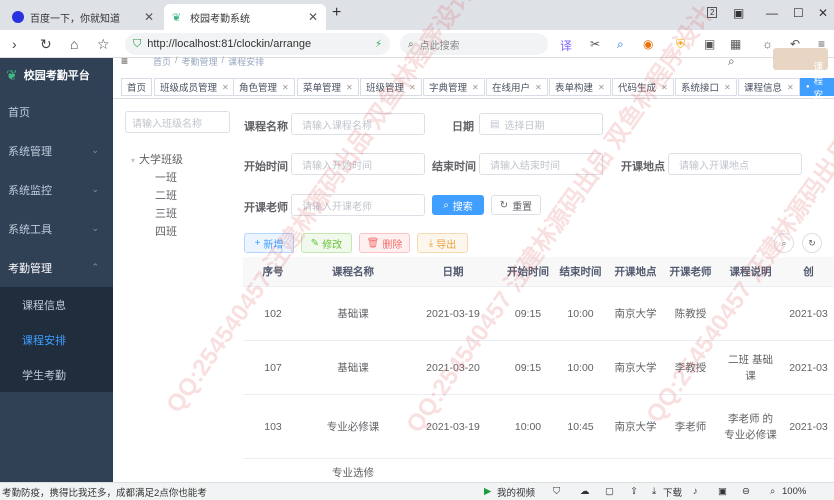 Image resolution: width=834 pixels, height=500 pixels. What do you see at coordinates (46, 44) in the screenshot?
I see `reload-icon: ↻` at bounding box center [46, 44].